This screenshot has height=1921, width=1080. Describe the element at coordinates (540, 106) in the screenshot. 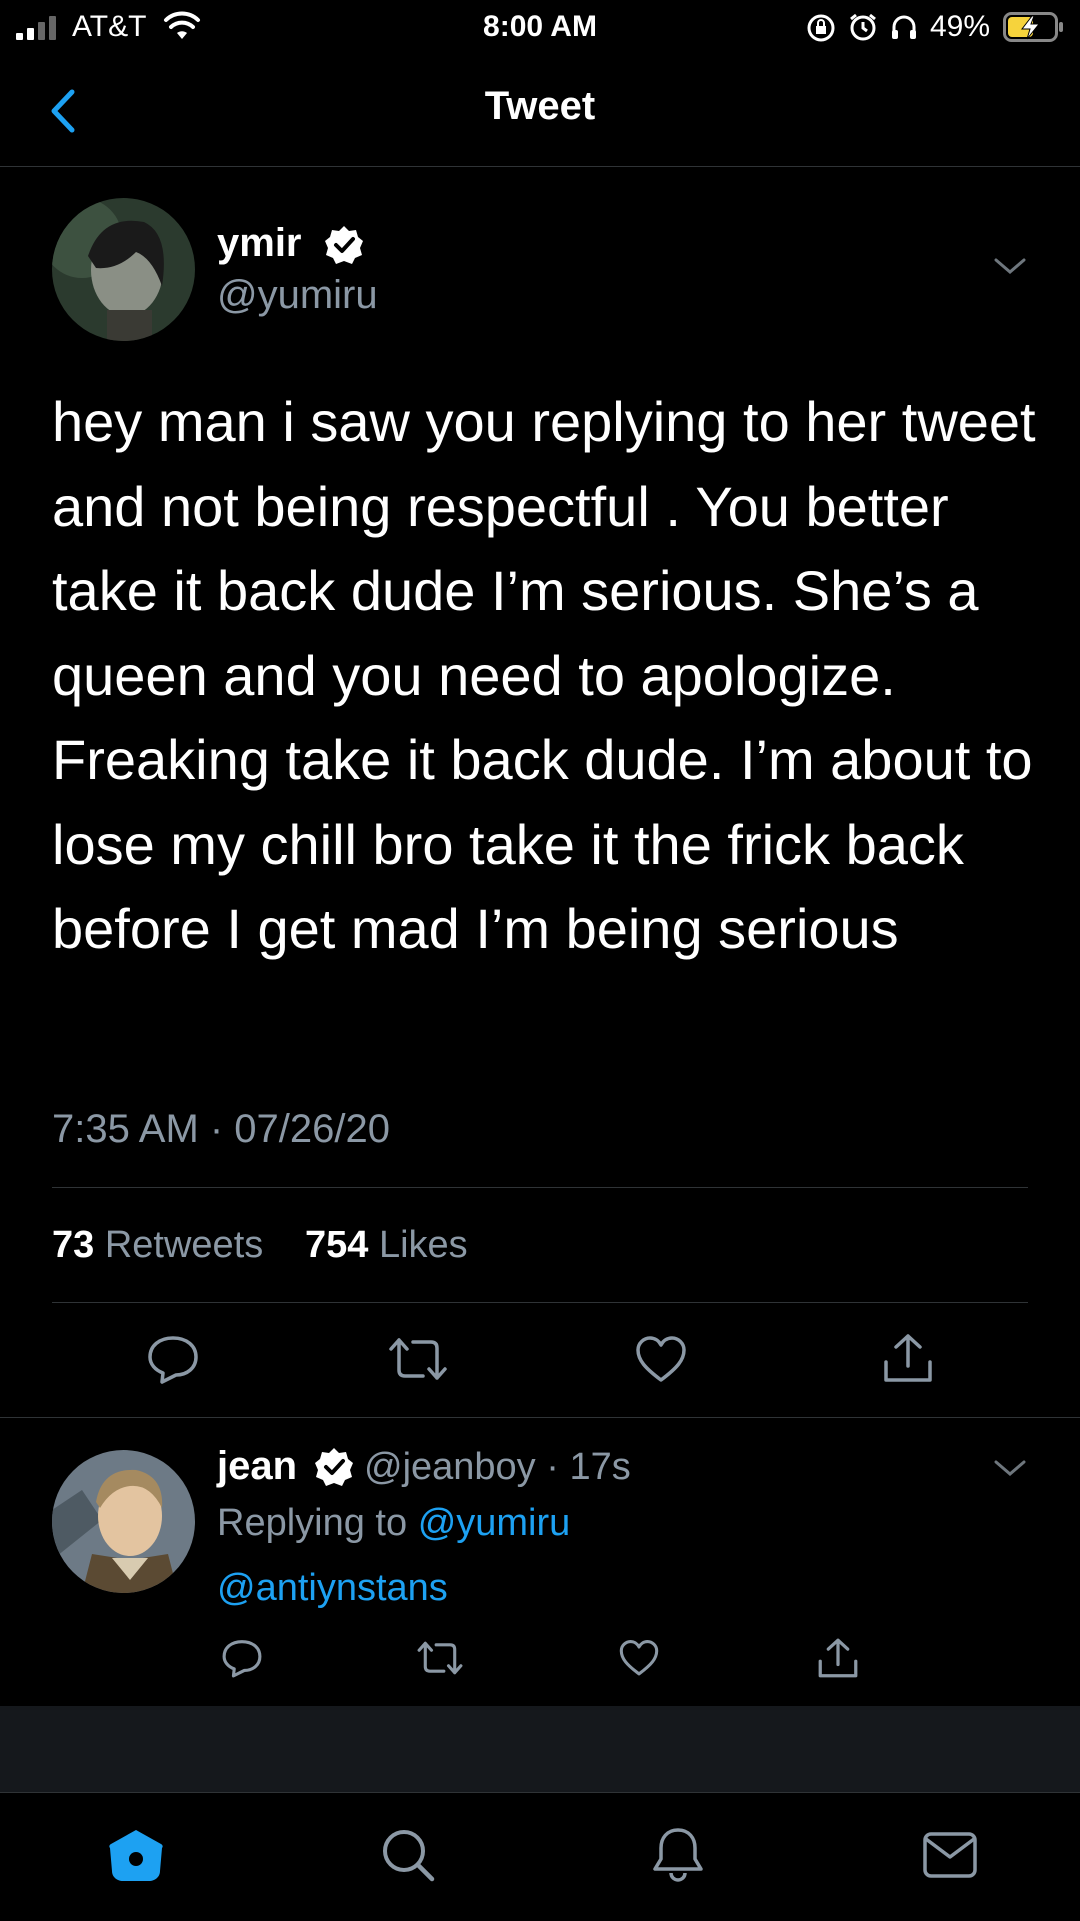

I see `page-title: Tweet` at that location.